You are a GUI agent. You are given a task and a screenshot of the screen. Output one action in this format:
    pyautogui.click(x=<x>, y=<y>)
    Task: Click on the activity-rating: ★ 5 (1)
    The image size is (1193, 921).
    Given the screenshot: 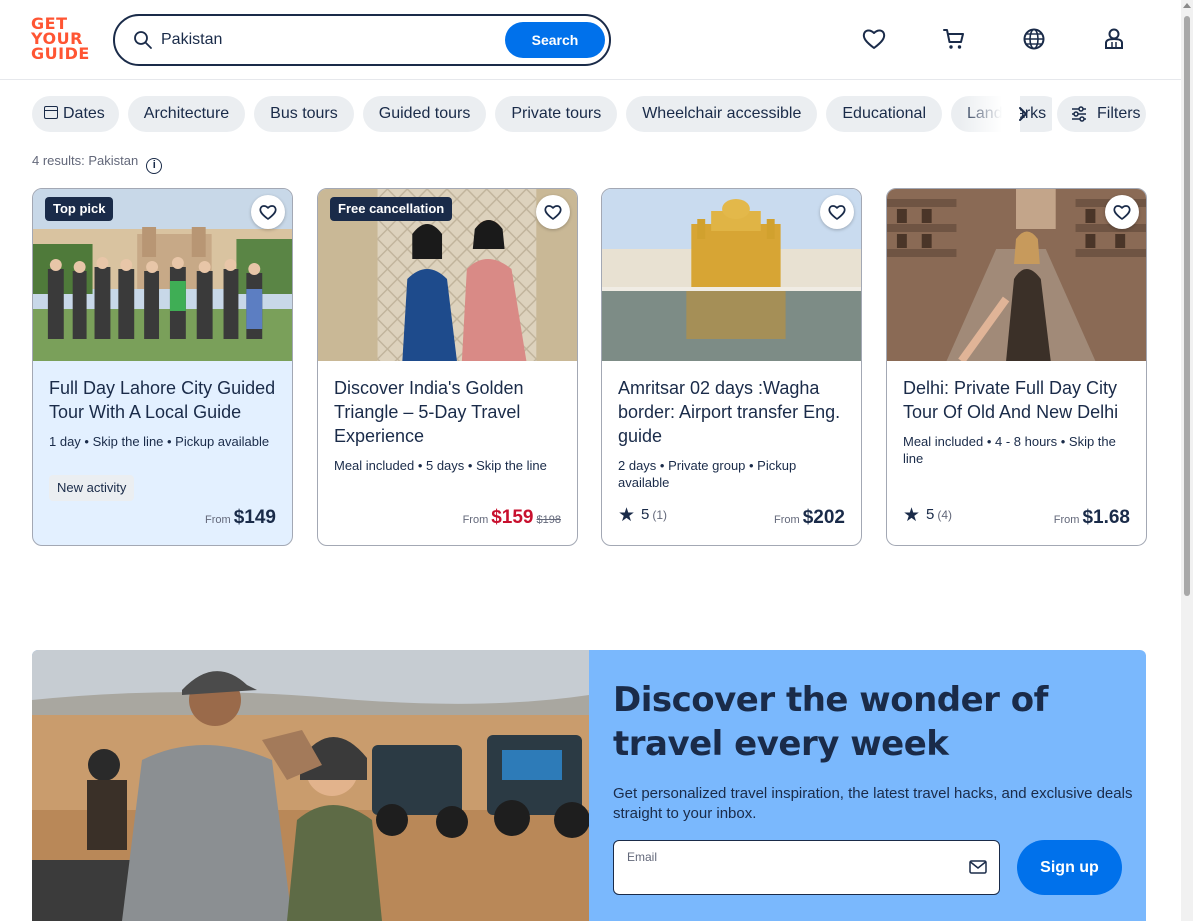 What is the action you would take?
    pyautogui.click(x=642, y=515)
    